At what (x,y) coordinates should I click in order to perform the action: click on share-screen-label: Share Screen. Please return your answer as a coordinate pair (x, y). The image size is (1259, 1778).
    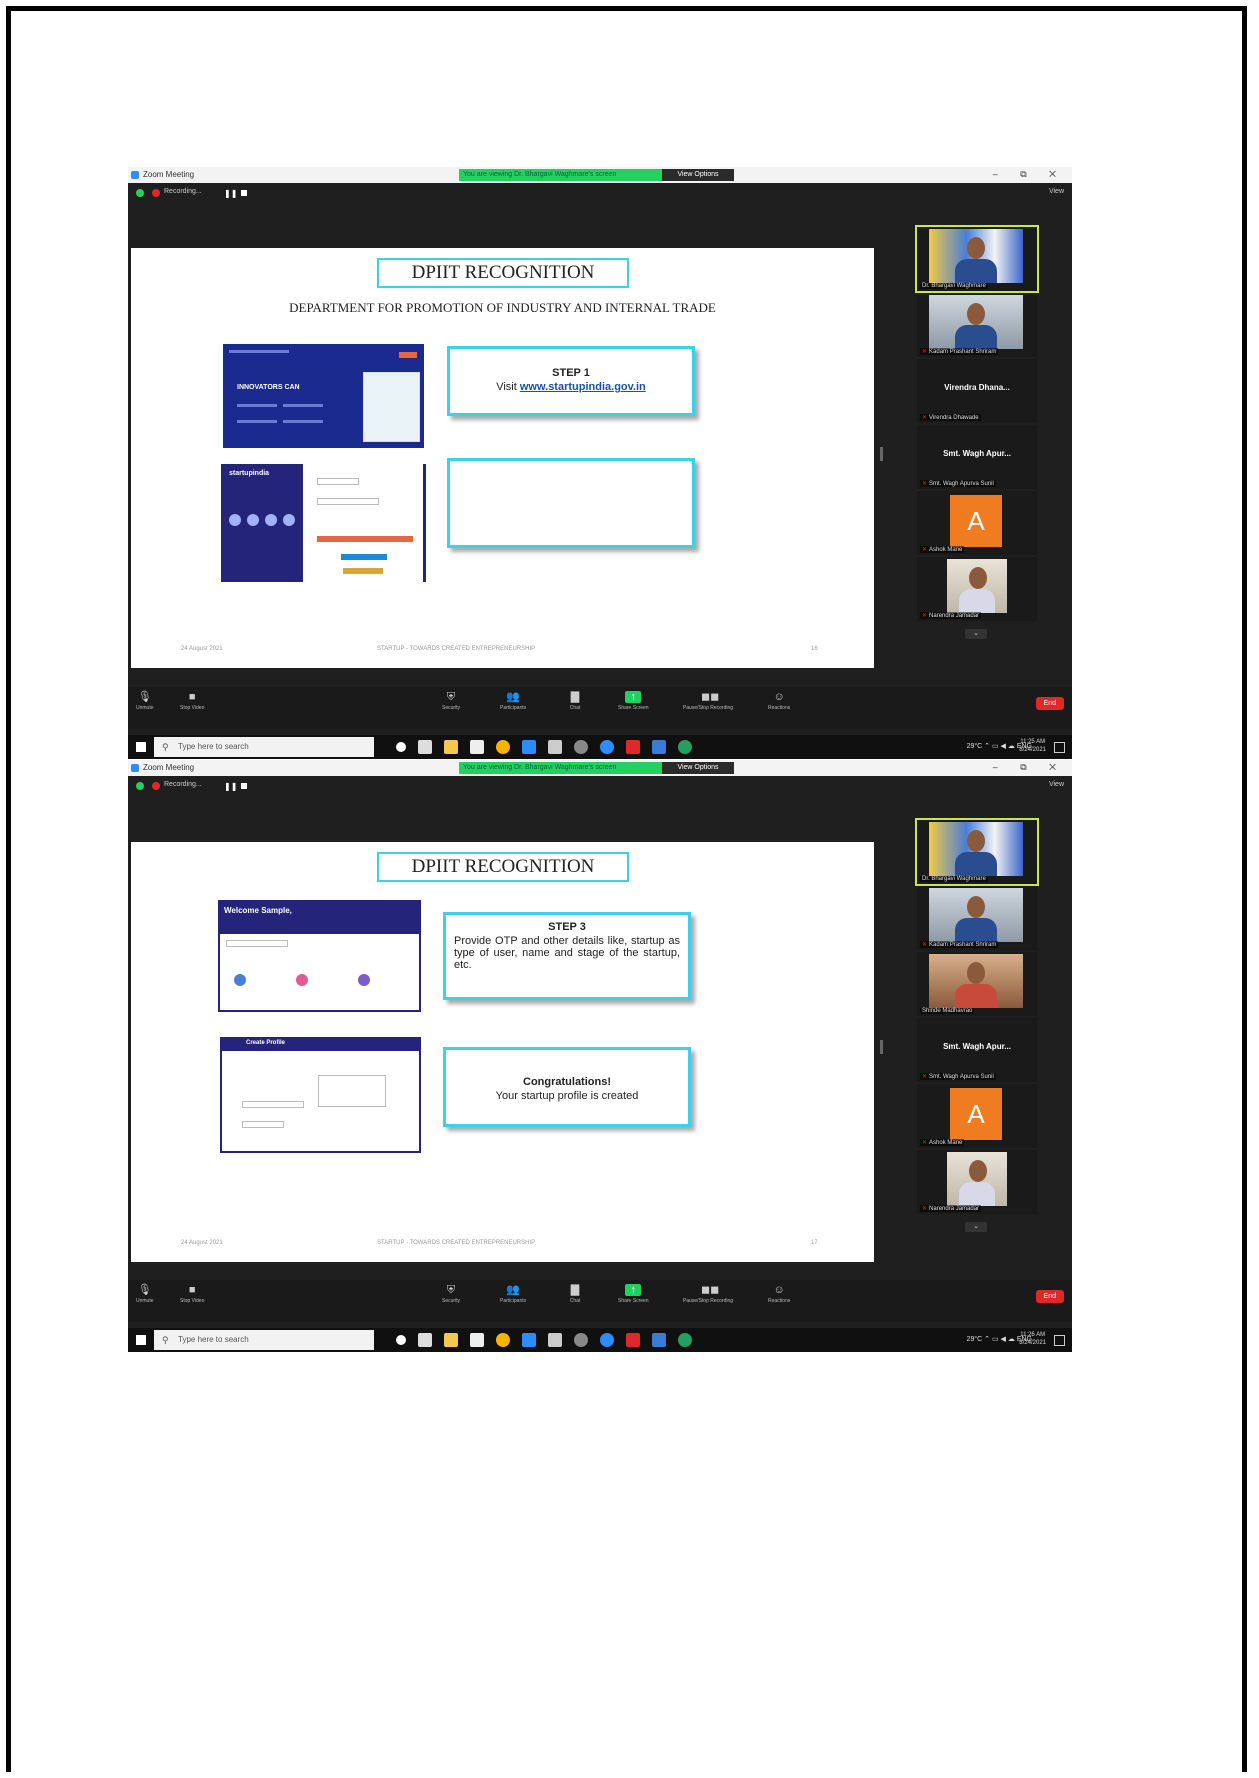
    Looking at the image, I should click on (633, 708).